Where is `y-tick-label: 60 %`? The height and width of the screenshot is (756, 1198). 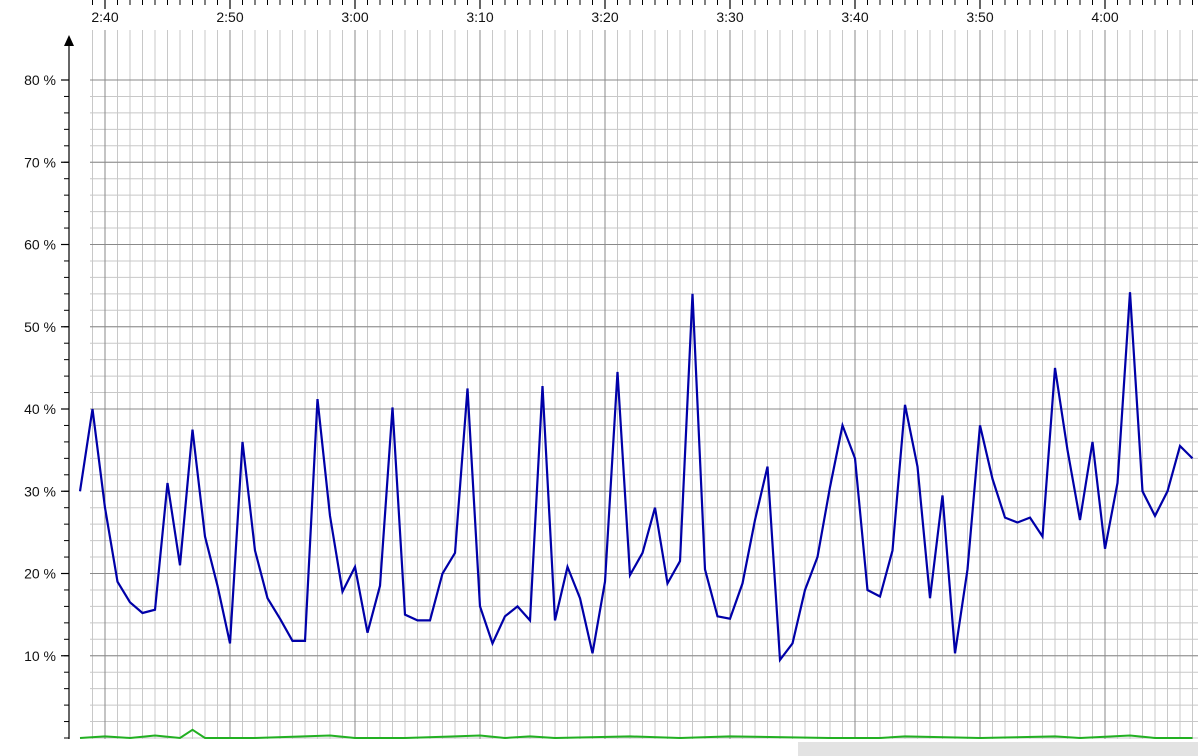
y-tick-label: 60 % is located at coordinates (40, 245).